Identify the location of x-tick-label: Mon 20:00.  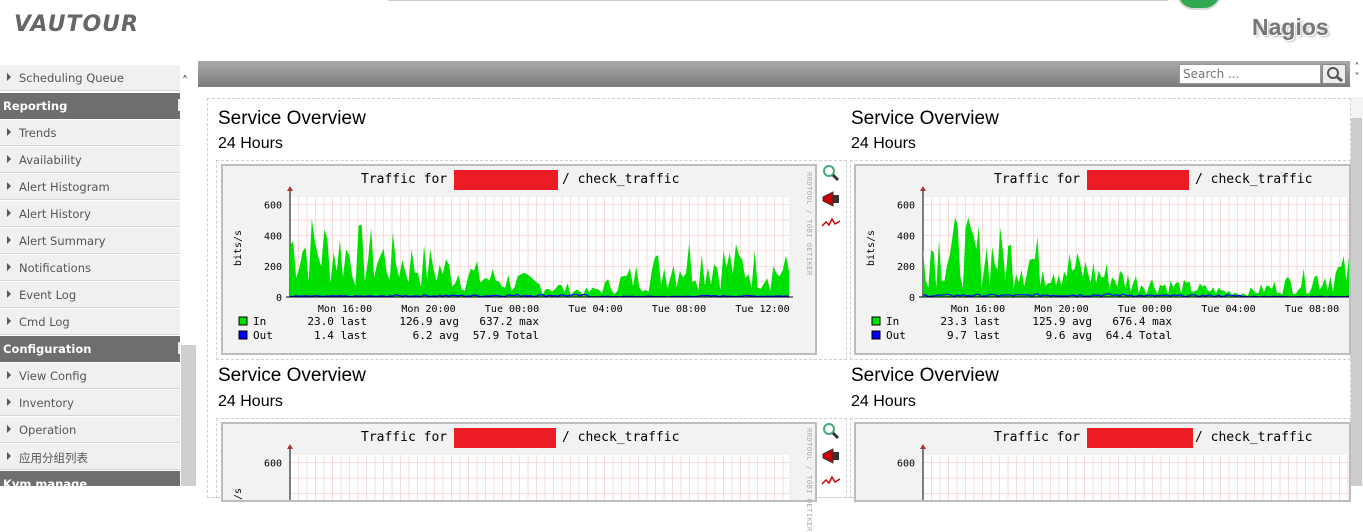
(1061, 309).